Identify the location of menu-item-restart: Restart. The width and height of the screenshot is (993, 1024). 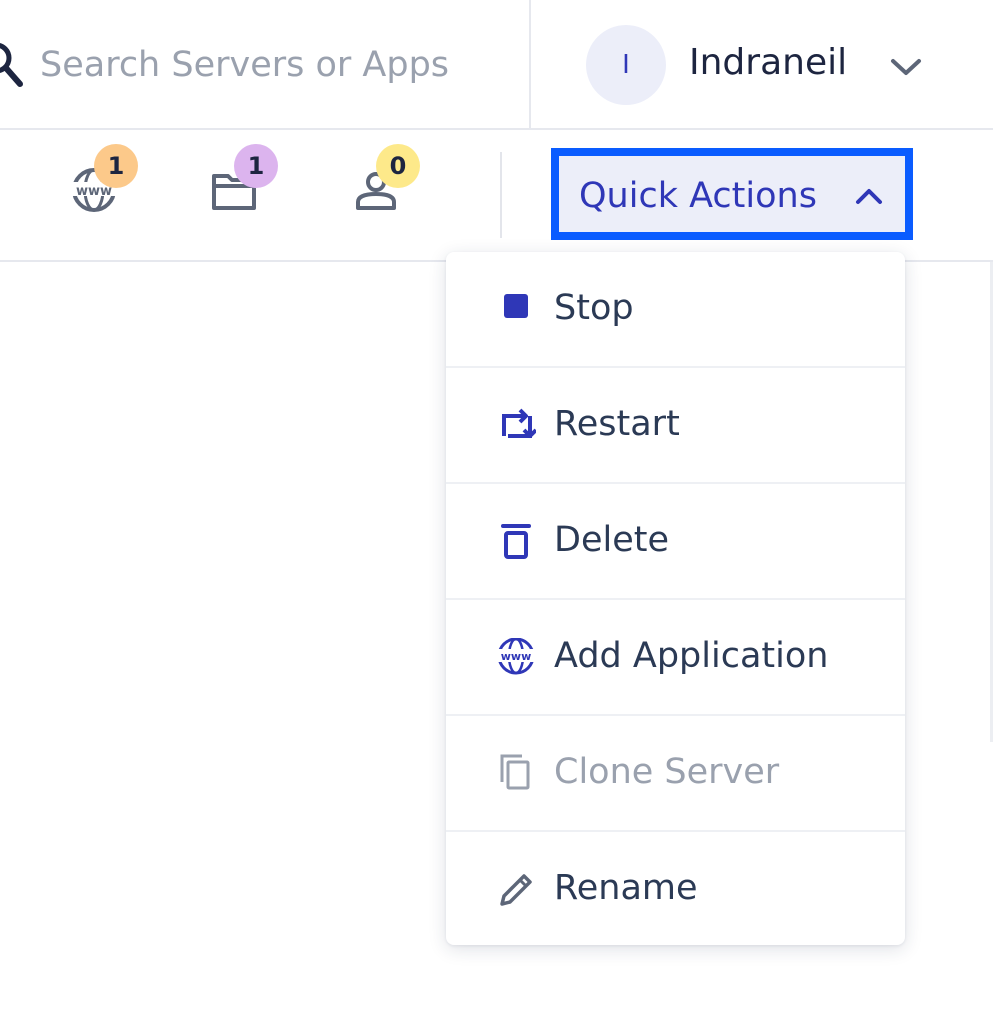
(675, 426).